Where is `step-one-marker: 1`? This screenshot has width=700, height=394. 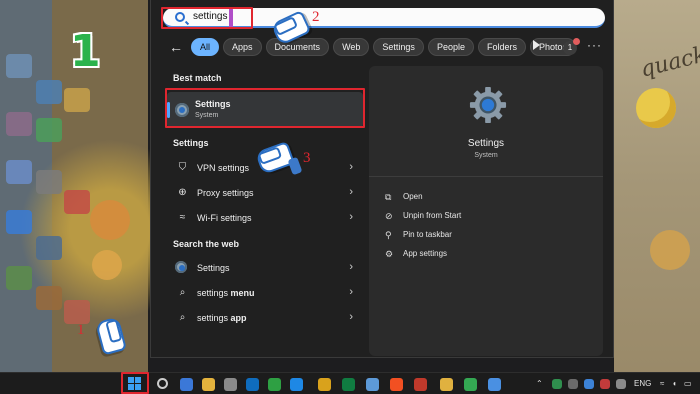 step-one-marker: 1 is located at coordinates (81, 330).